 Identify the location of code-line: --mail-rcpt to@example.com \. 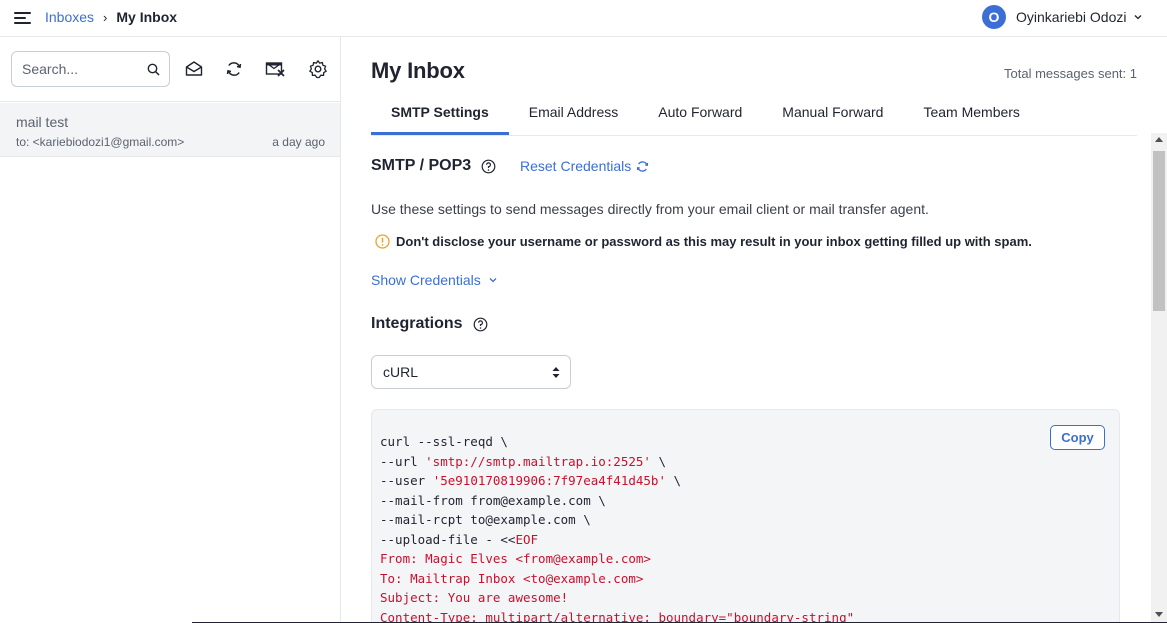
(617, 520).